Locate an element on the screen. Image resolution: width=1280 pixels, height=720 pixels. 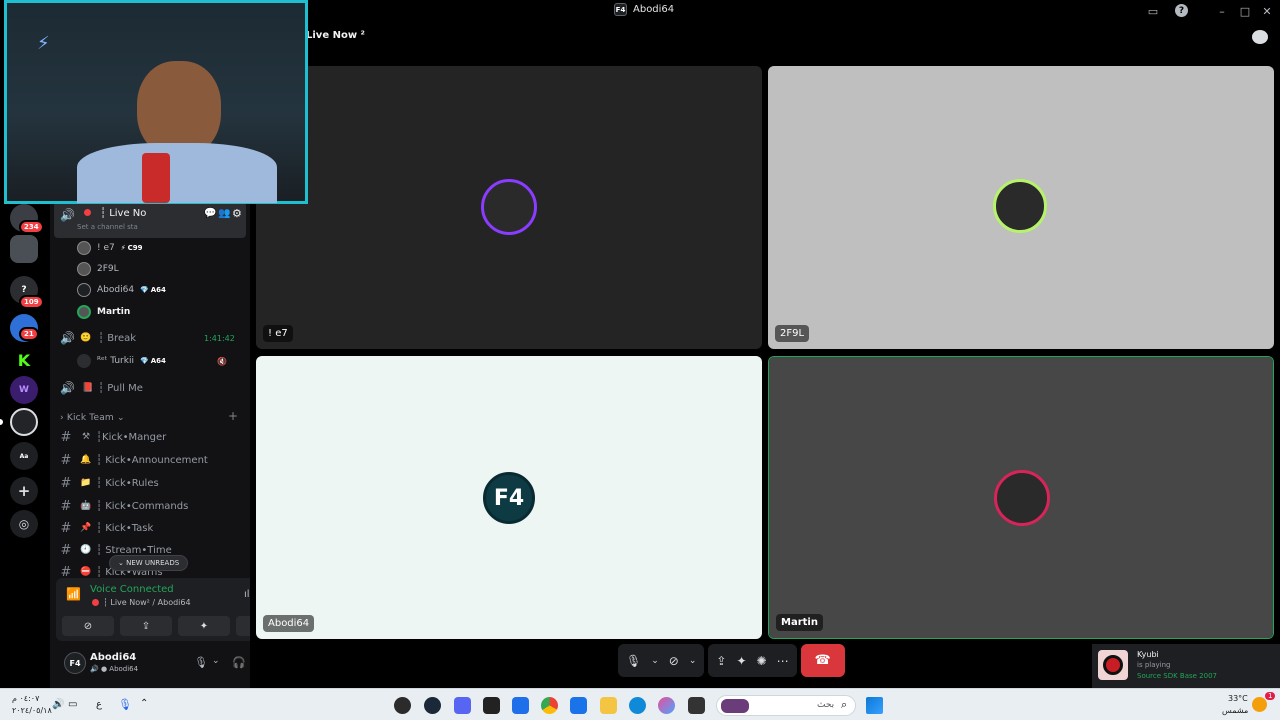
server-folder-icon: Aa is located at coordinates (24, 456).